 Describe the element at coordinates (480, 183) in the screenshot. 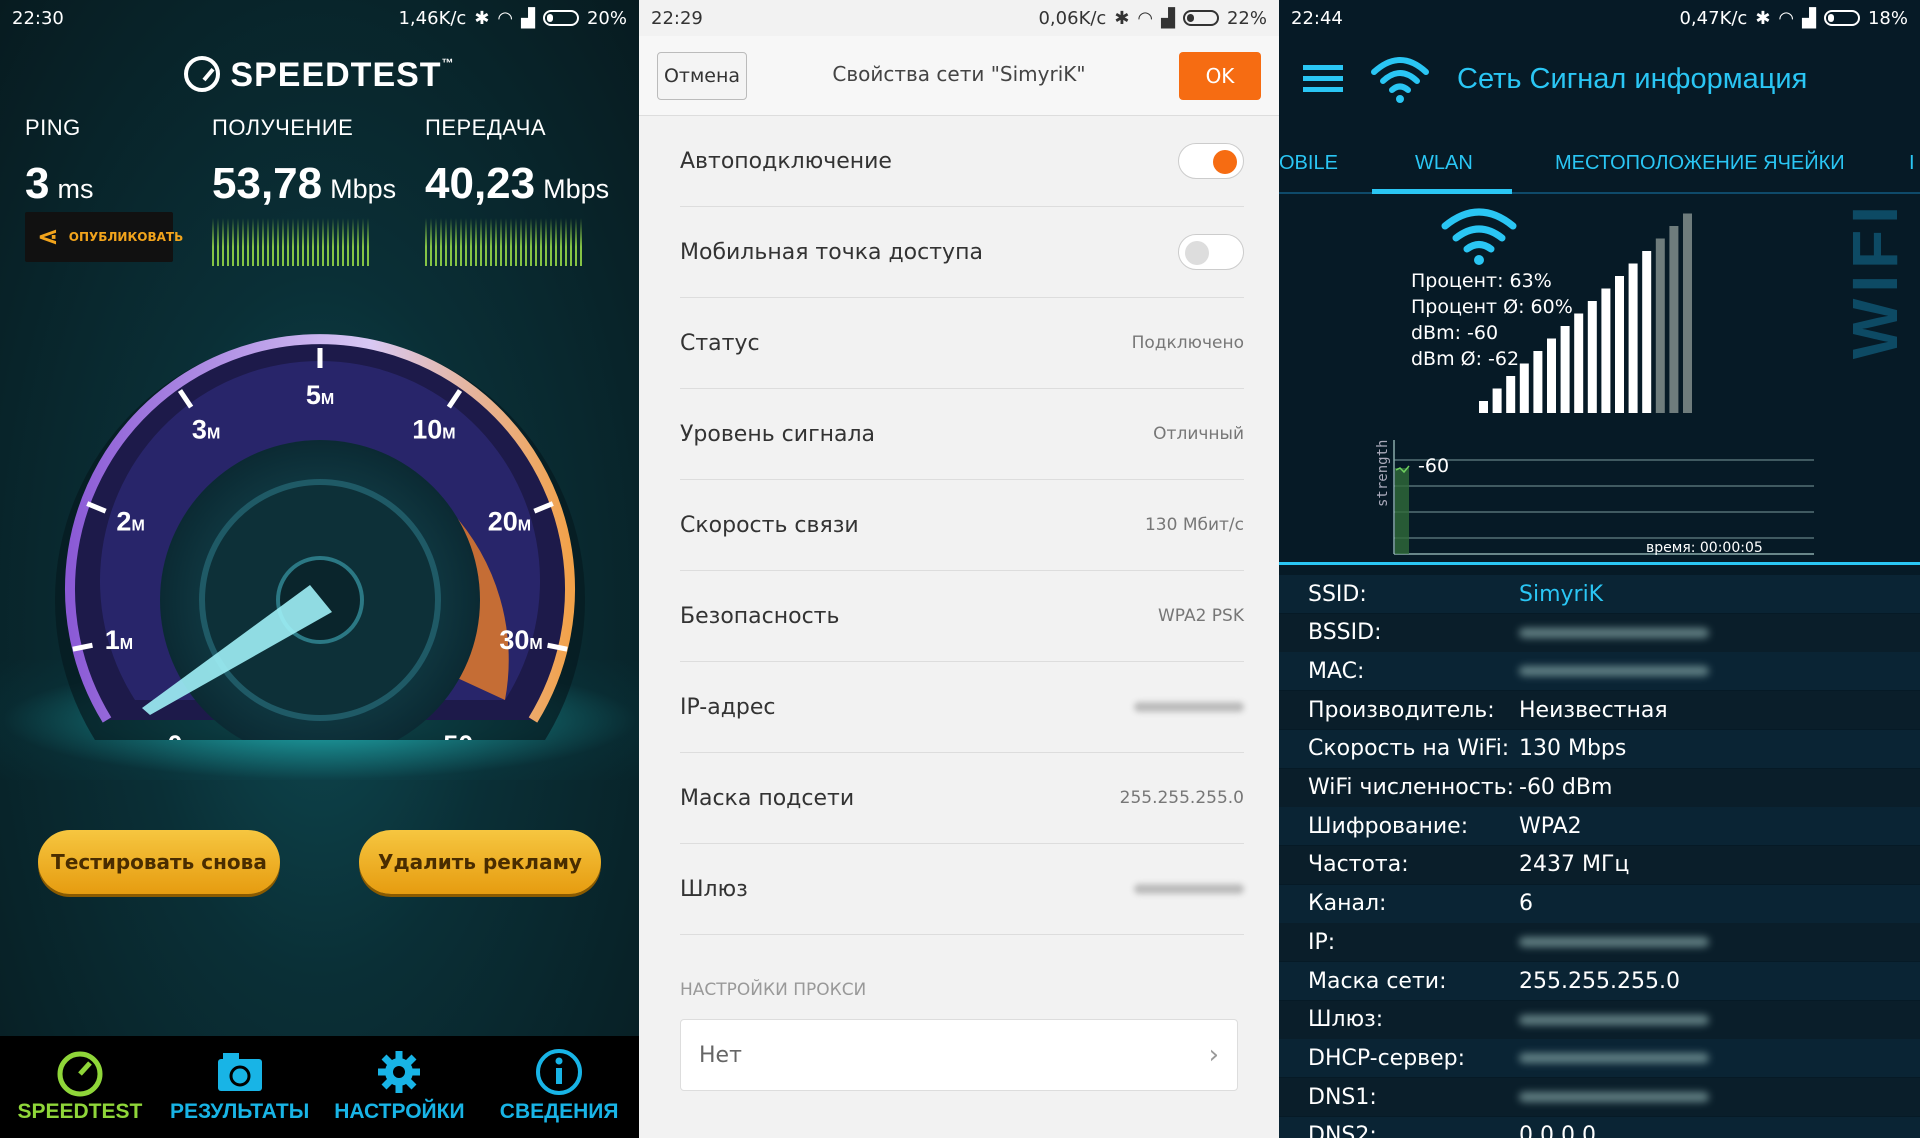

I see `upload-value: 40,23` at that location.